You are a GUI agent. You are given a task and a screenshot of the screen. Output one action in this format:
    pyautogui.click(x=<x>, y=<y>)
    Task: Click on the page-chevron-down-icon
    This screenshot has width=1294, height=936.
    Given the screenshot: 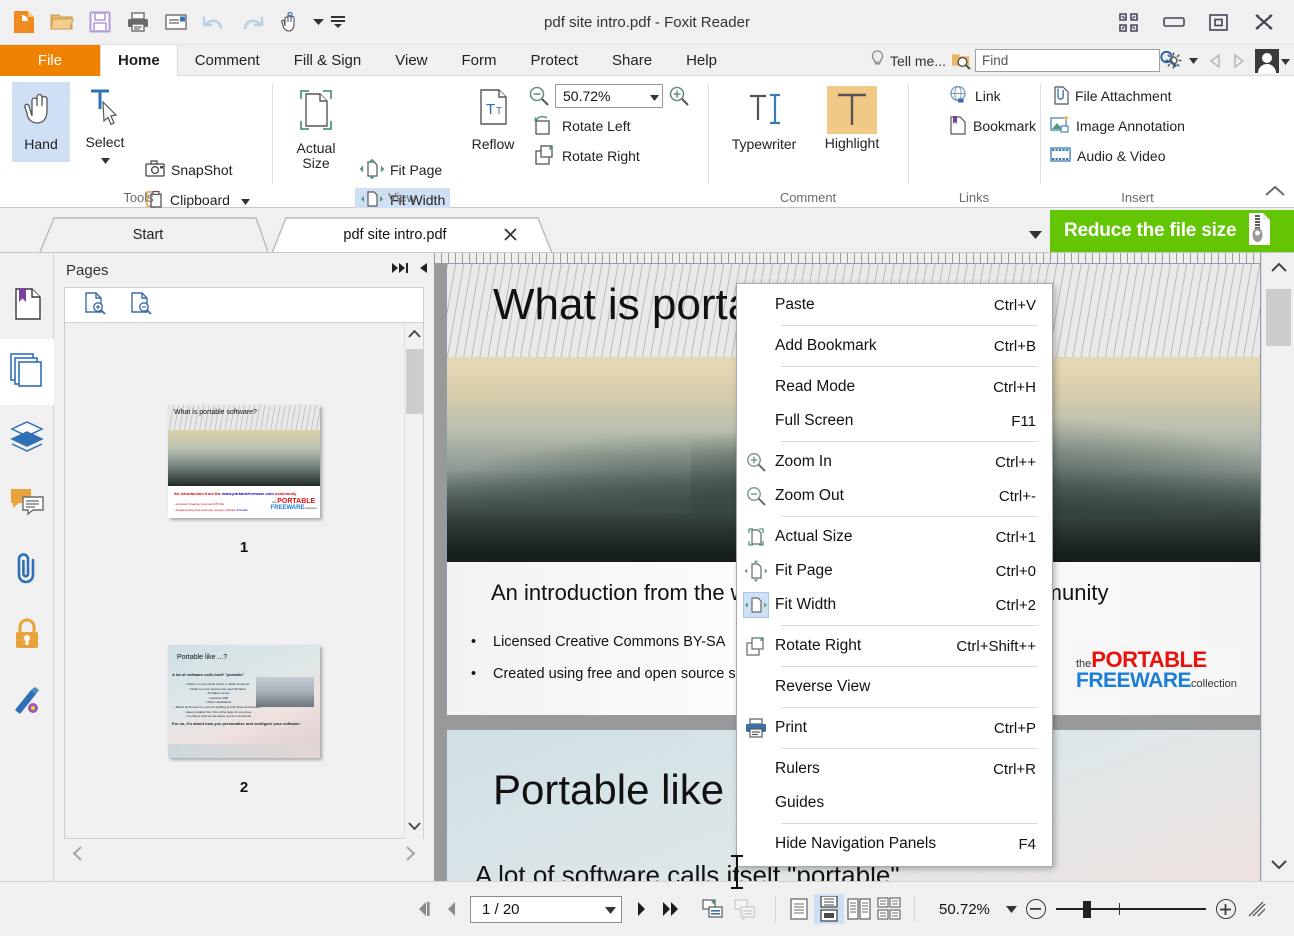 What is the action you would take?
    pyautogui.click(x=610, y=909)
    